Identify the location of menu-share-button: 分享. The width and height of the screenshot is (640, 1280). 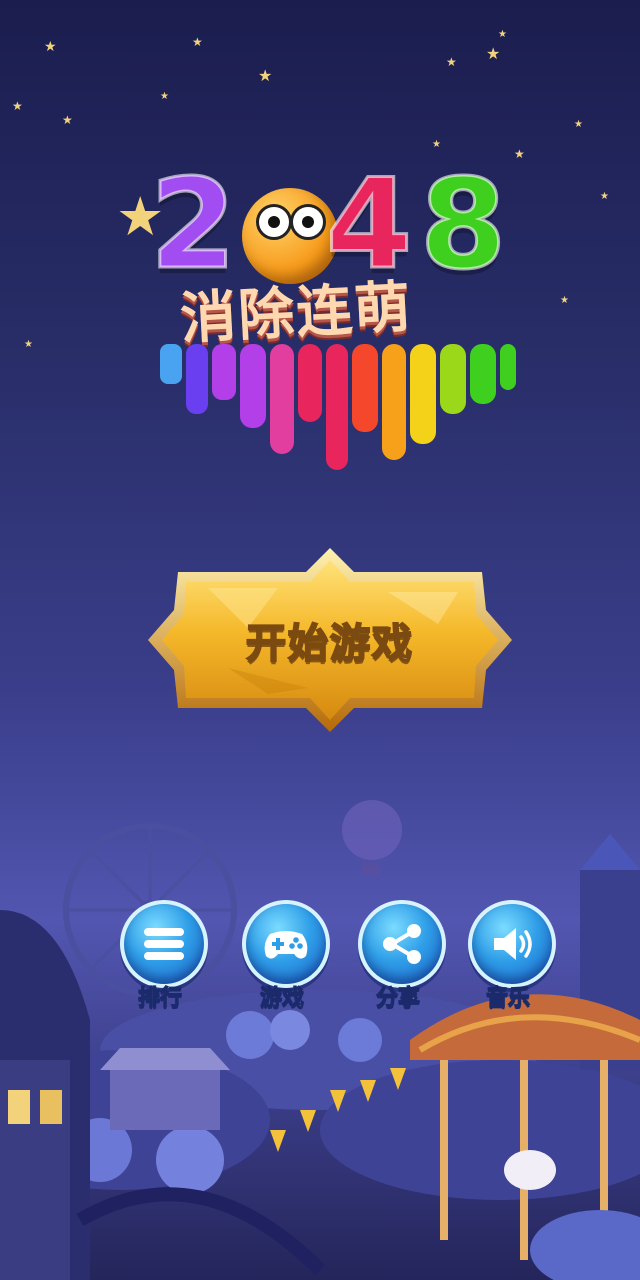
(400, 956).